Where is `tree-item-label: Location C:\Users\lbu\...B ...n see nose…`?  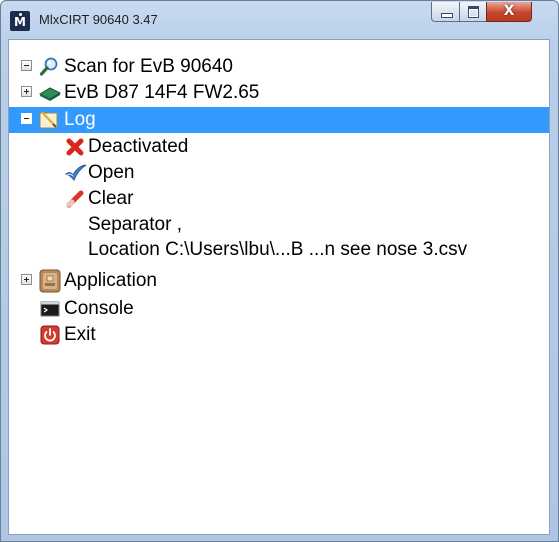 tree-item-label: Location C:\Users\lbu\...B ...n see nose… is located at coordinates (278, 249).